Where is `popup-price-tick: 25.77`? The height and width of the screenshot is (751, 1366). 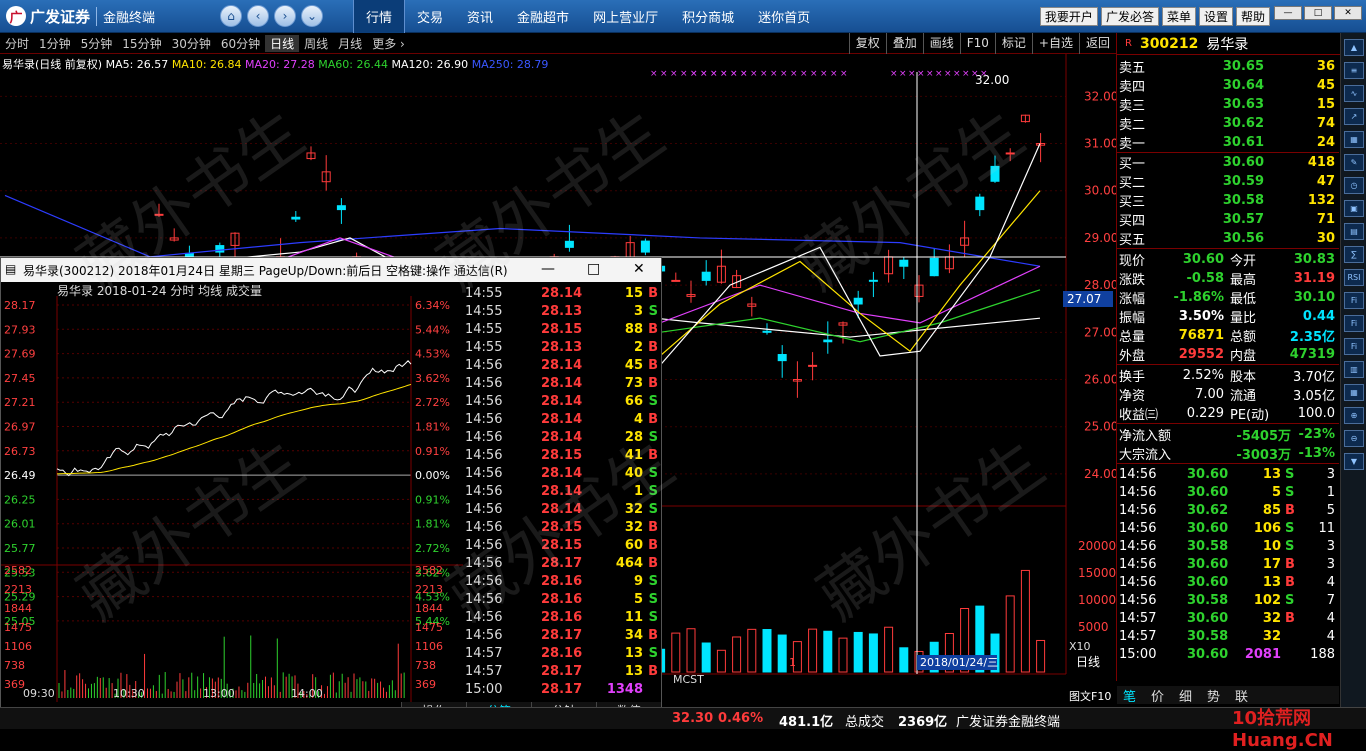
popup-price-tick: 25.77 is located at coordinates (20, 548).